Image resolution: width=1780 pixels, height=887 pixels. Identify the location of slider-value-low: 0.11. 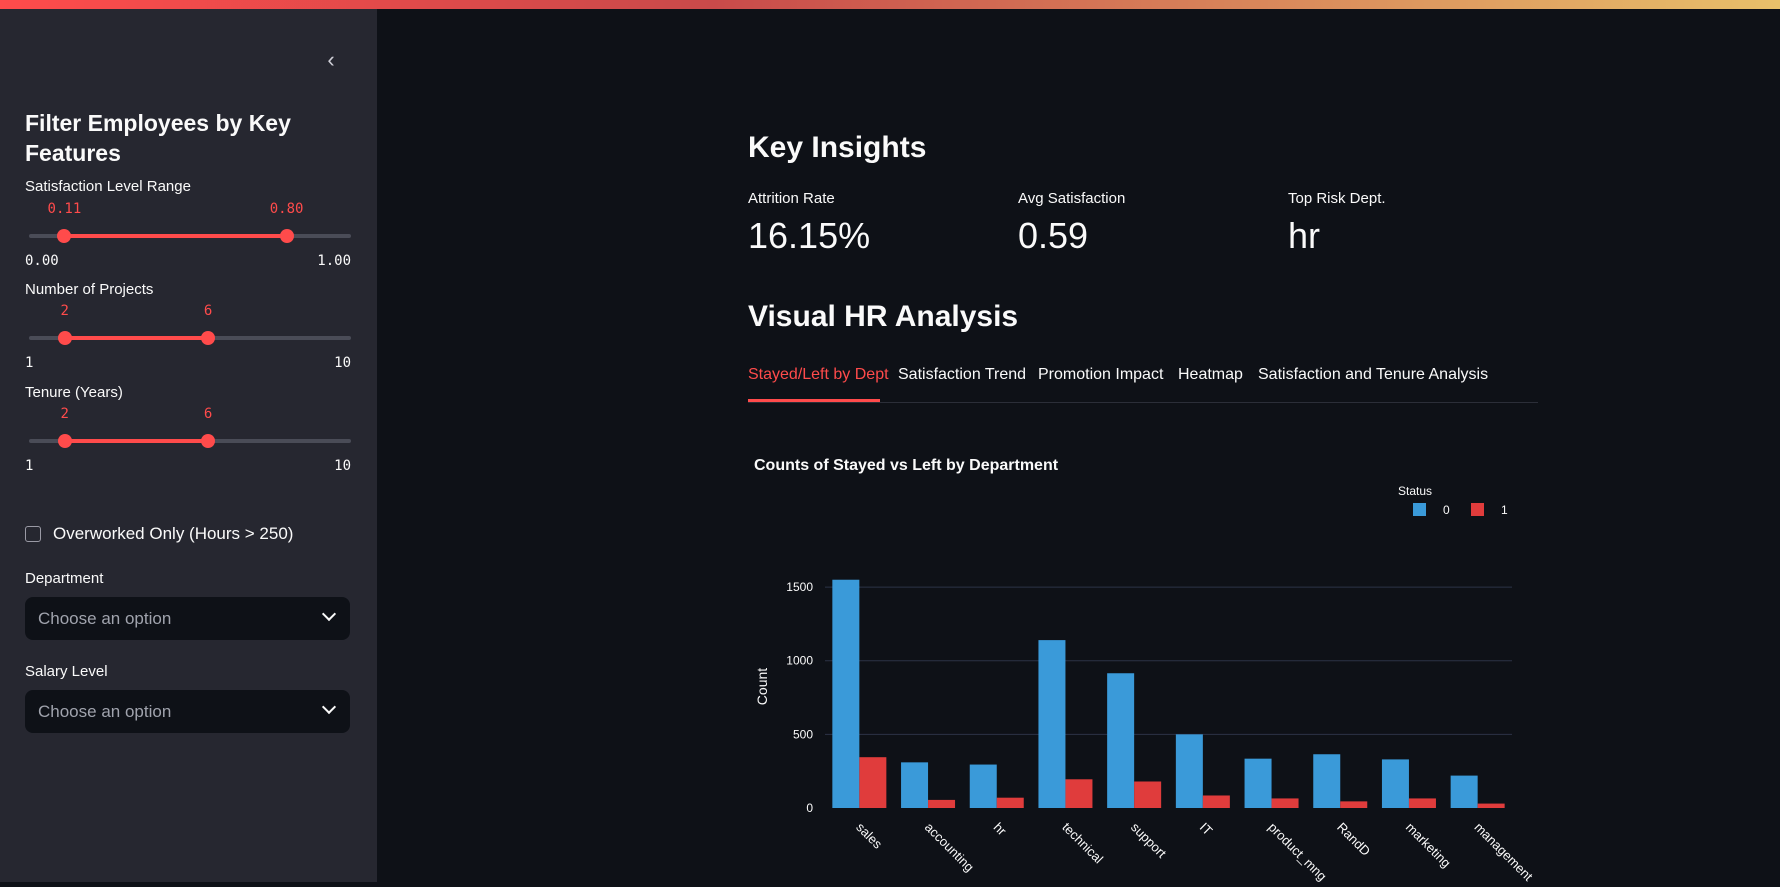
(64, 209).